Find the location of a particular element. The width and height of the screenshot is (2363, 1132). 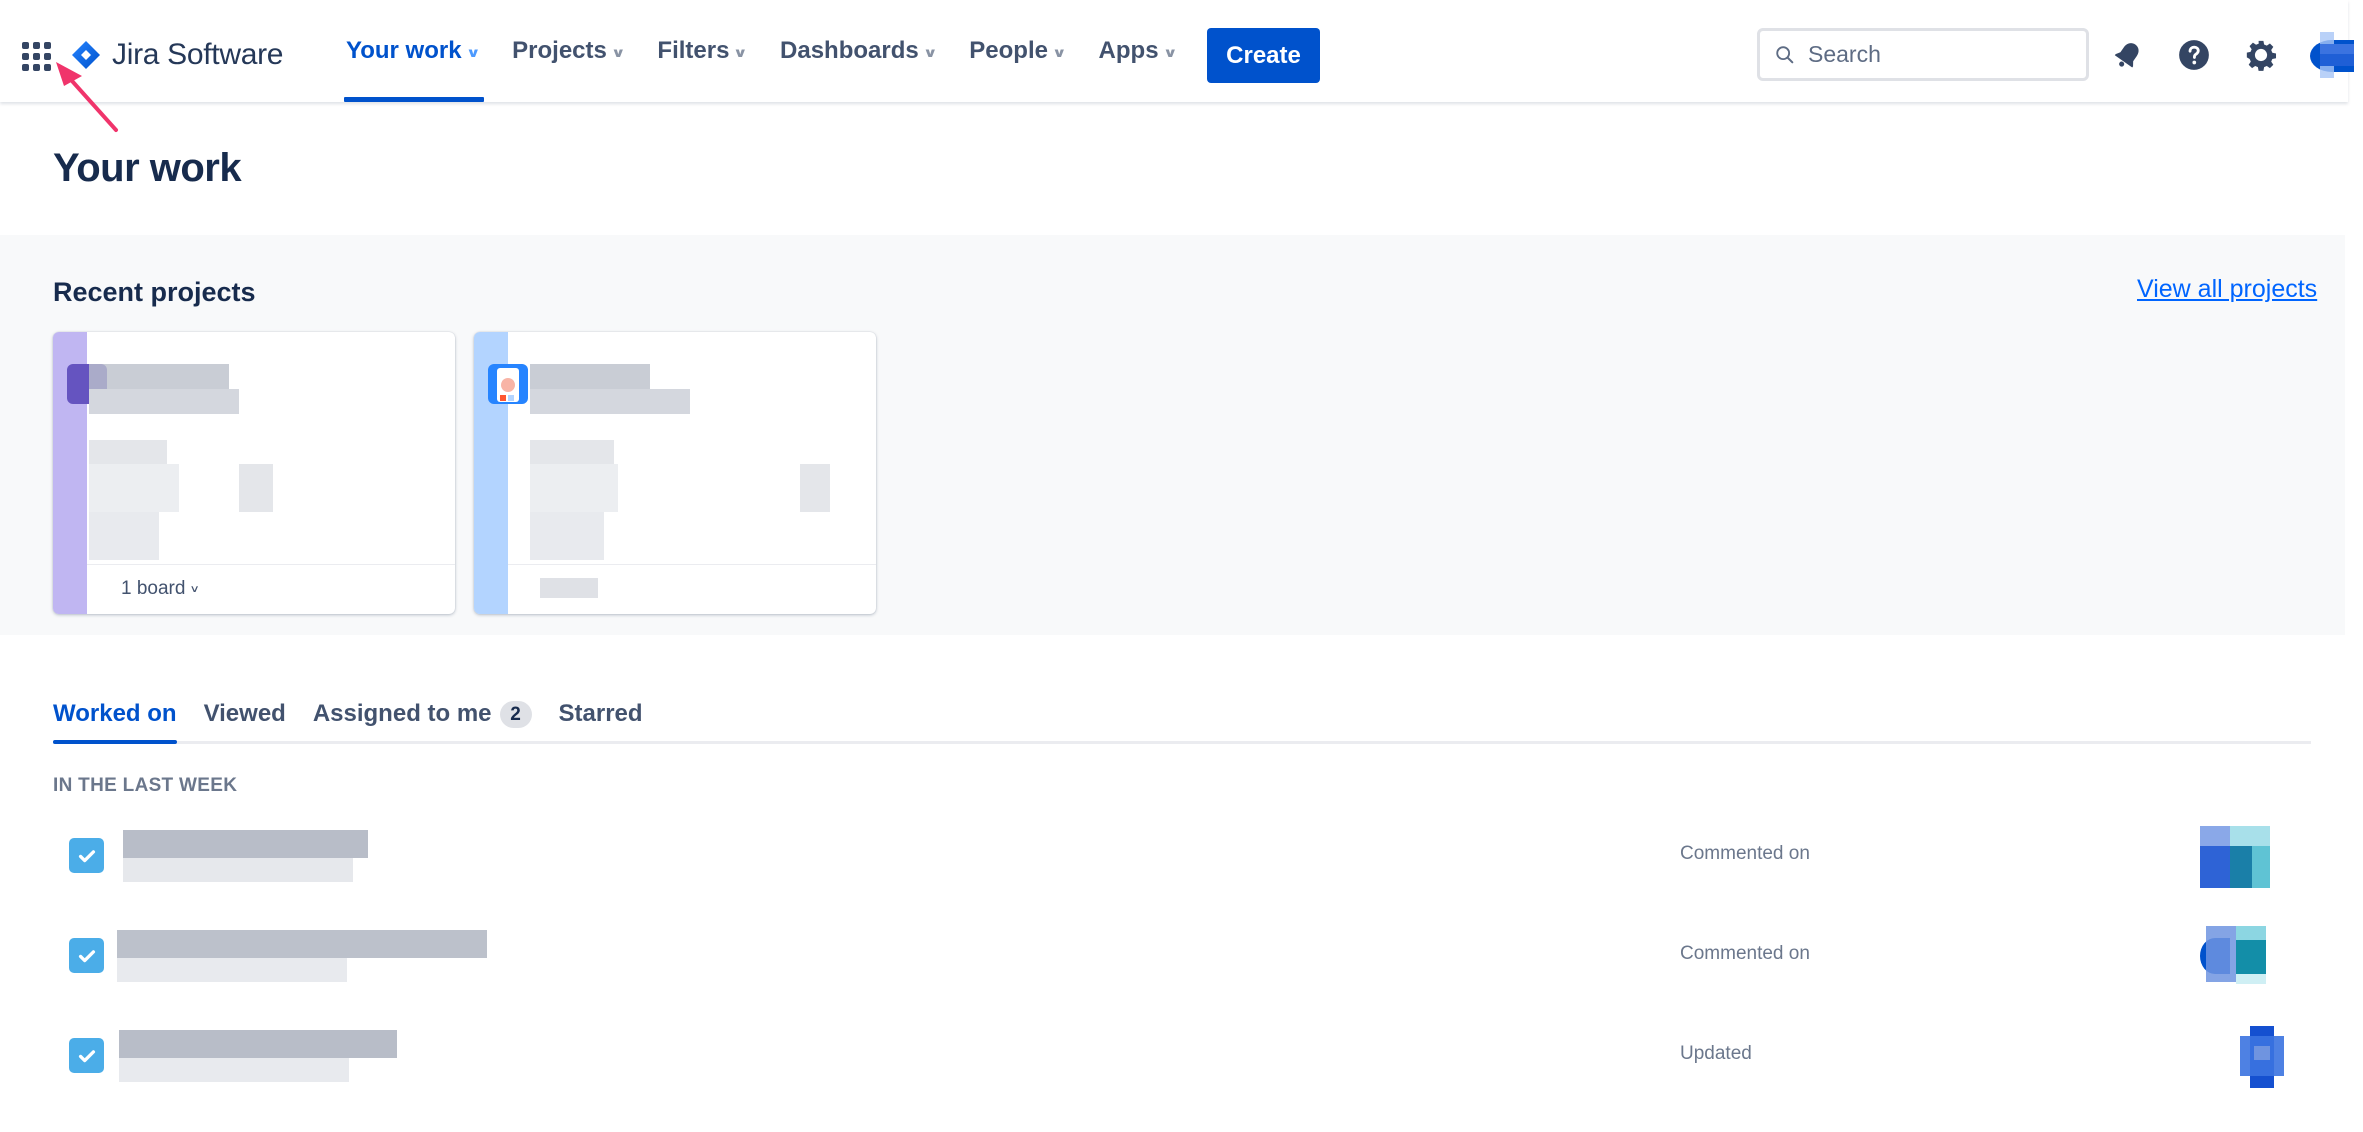

project-avatar-image is located at coordinates (508, 385).